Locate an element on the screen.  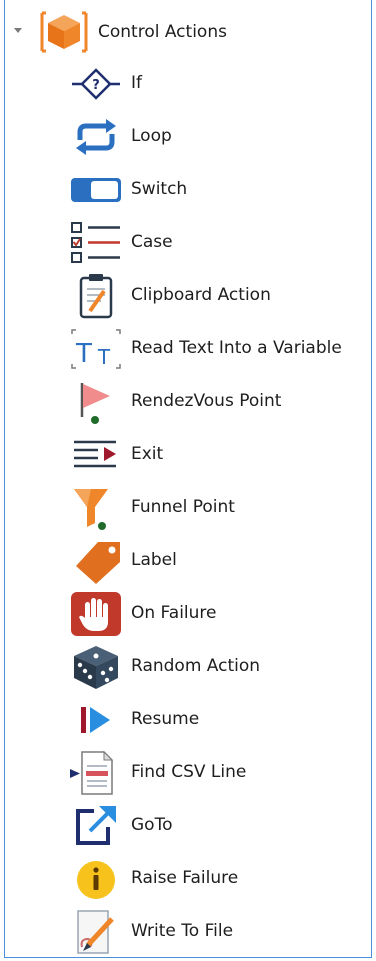
tree-item-label: Write To File is located at coordinates (182, 931).